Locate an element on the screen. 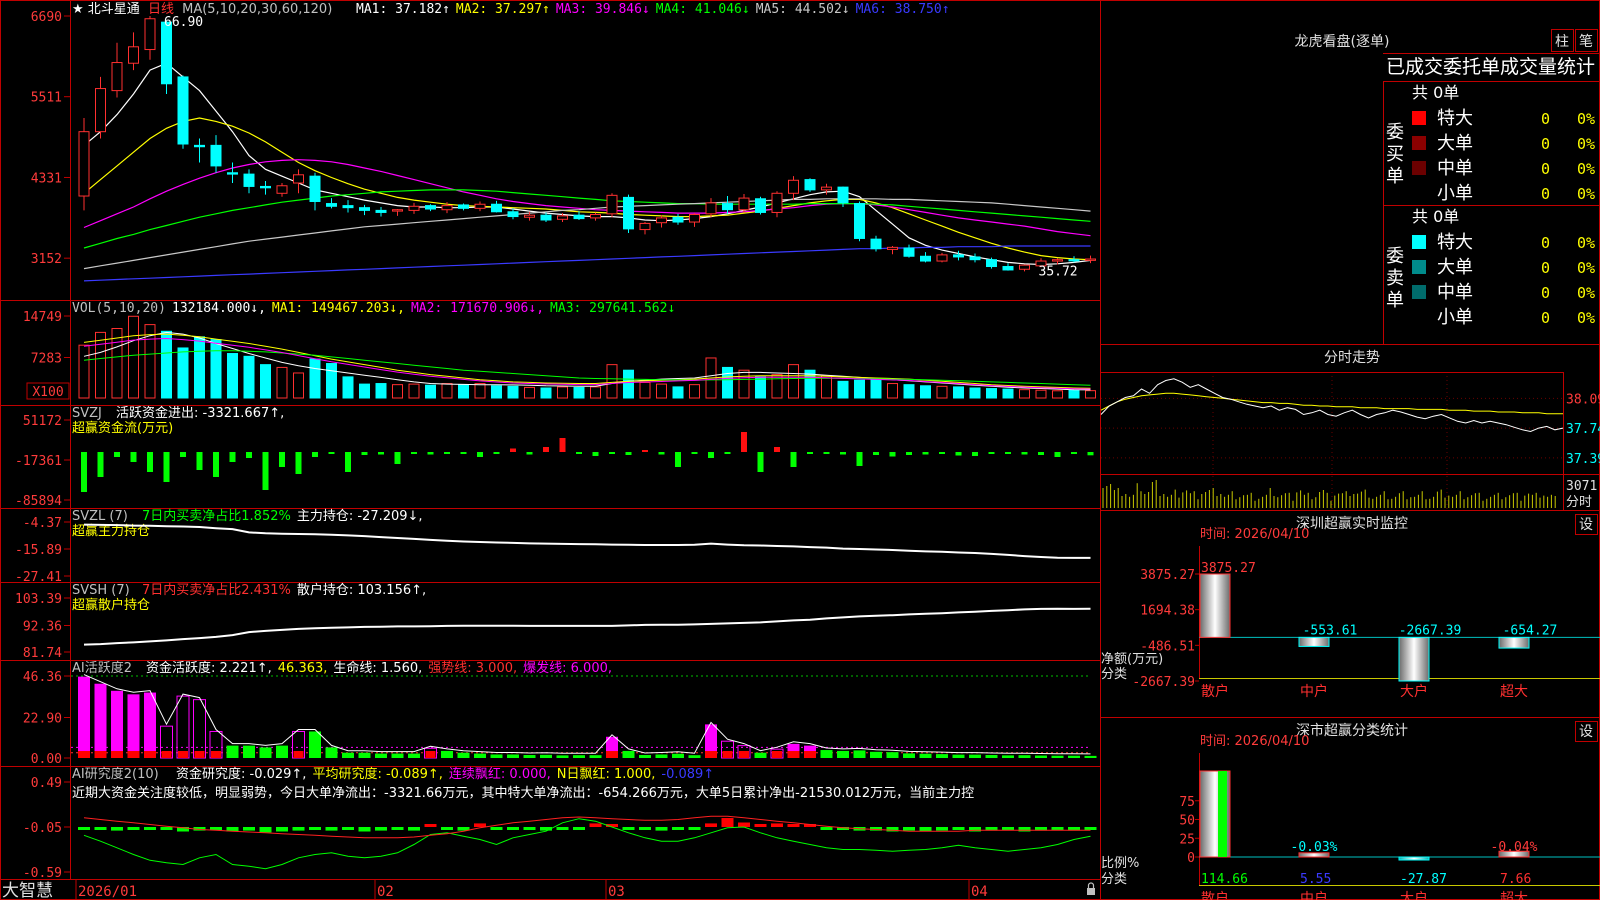 The height and width of the screenshot is (900, 1600). order-side-label: 委 is located at coordinates (1395, 132).